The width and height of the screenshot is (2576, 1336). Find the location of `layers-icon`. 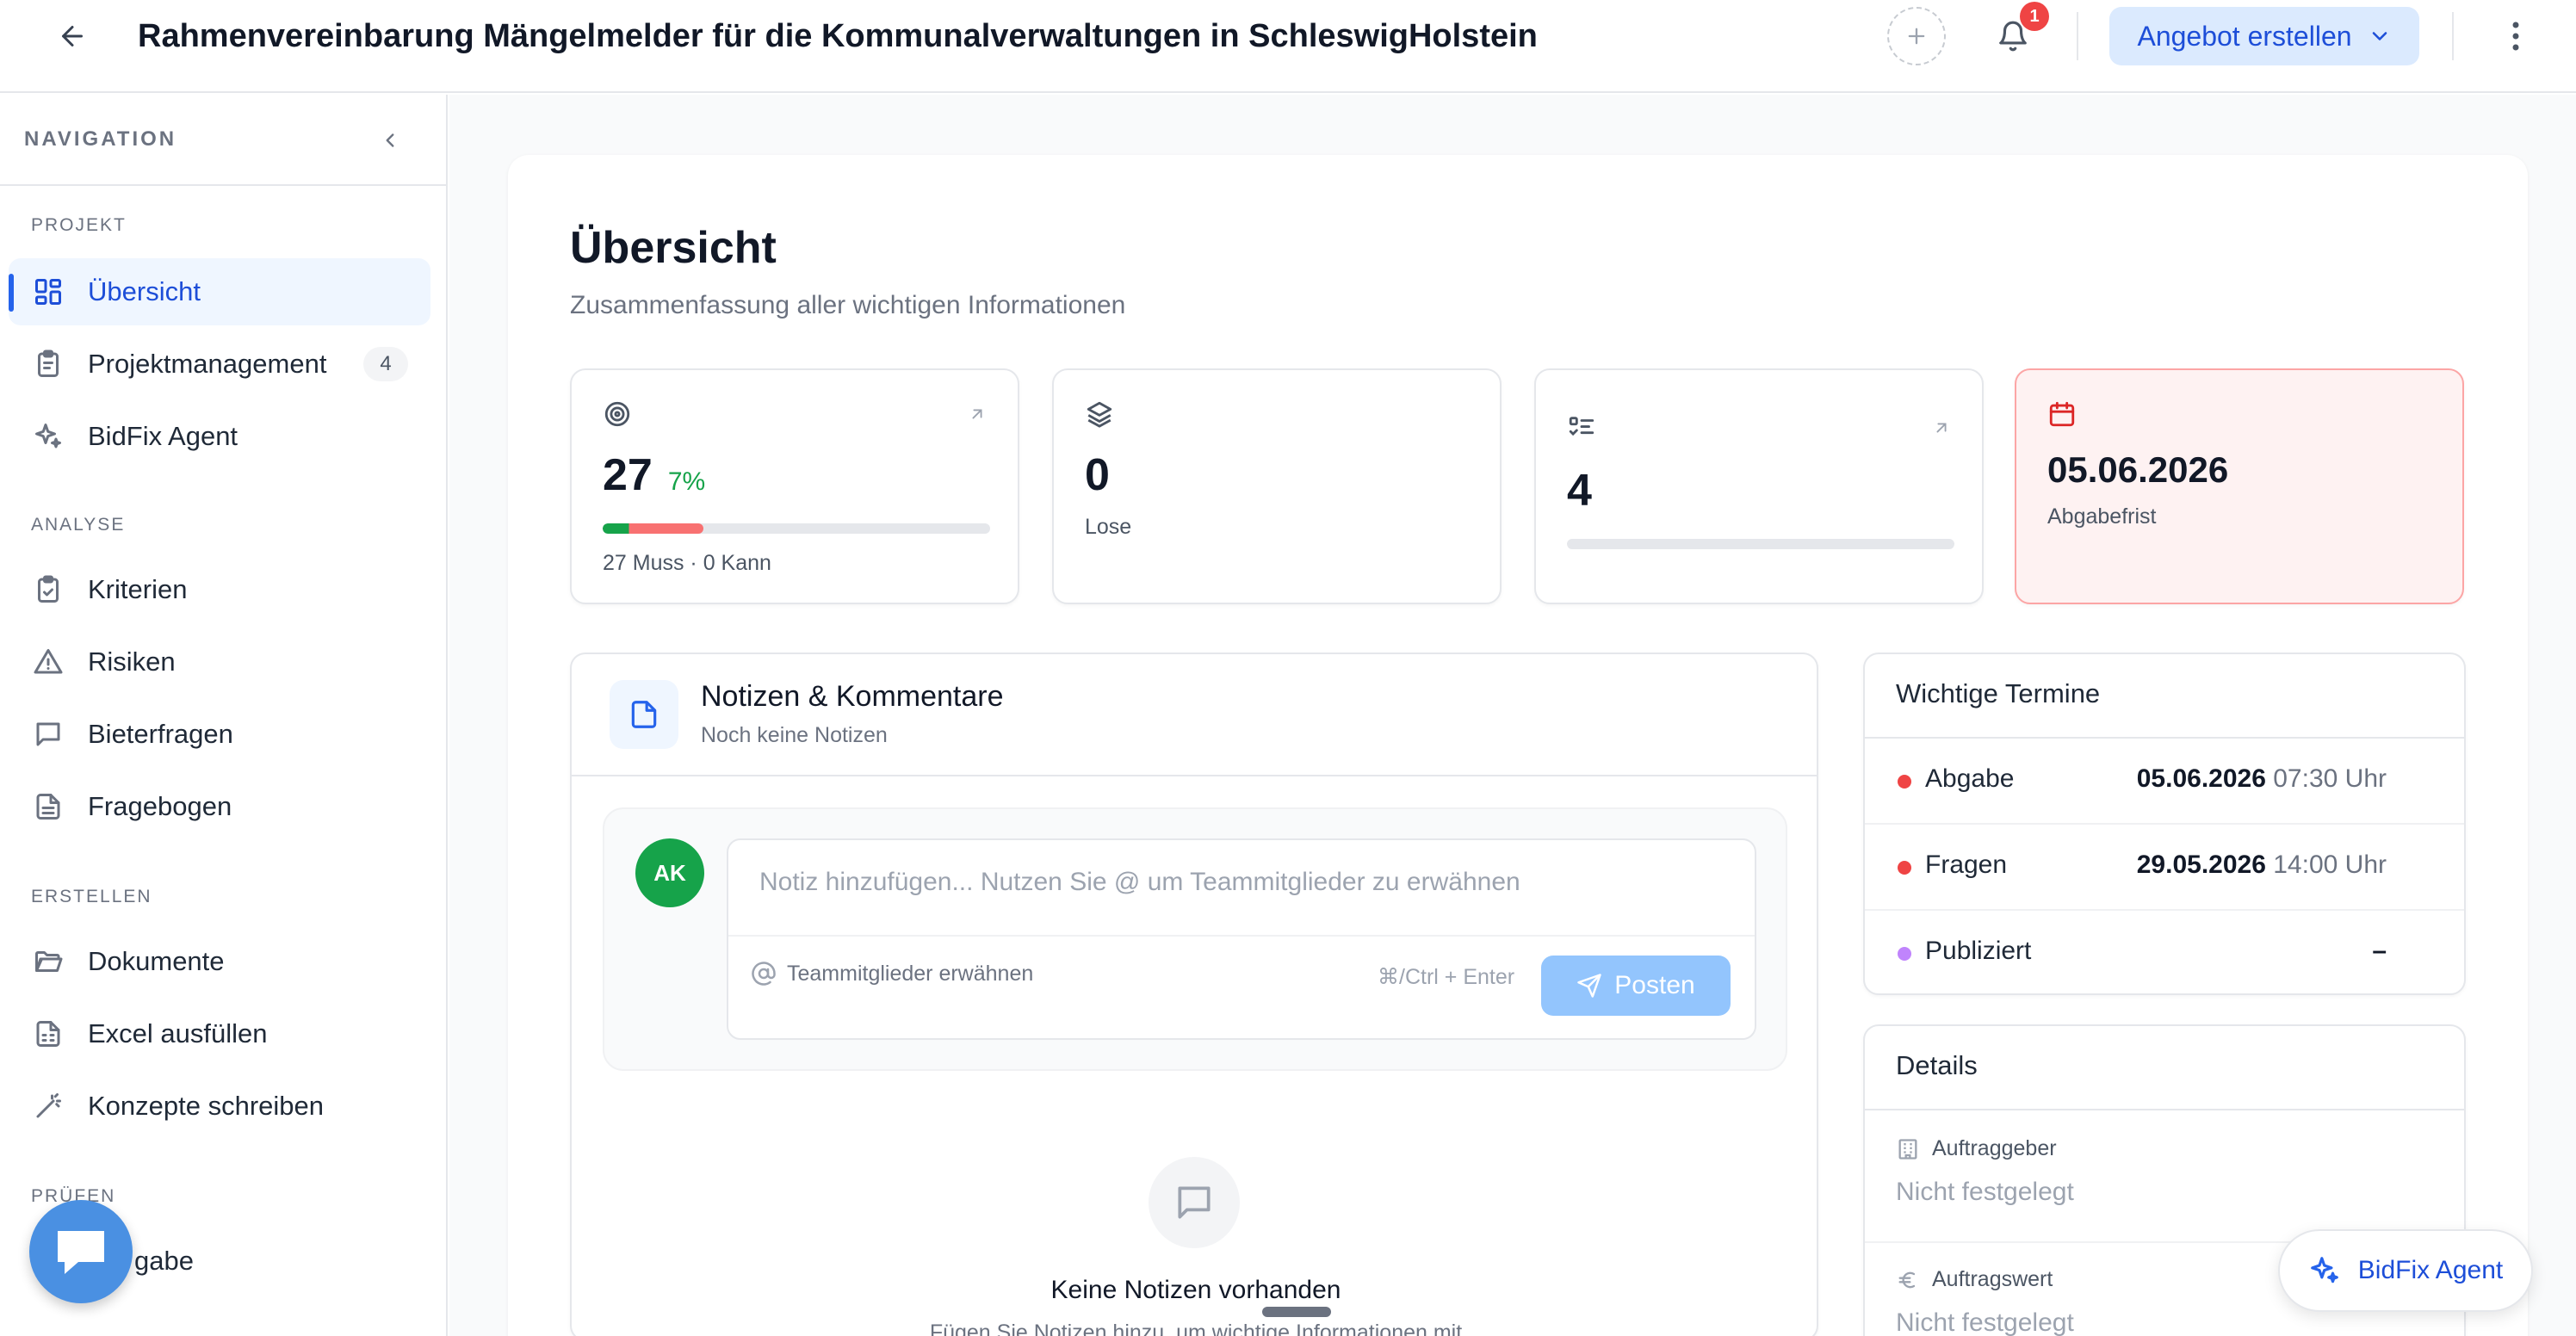

layers-icon is located at coordinates (1100, 414).